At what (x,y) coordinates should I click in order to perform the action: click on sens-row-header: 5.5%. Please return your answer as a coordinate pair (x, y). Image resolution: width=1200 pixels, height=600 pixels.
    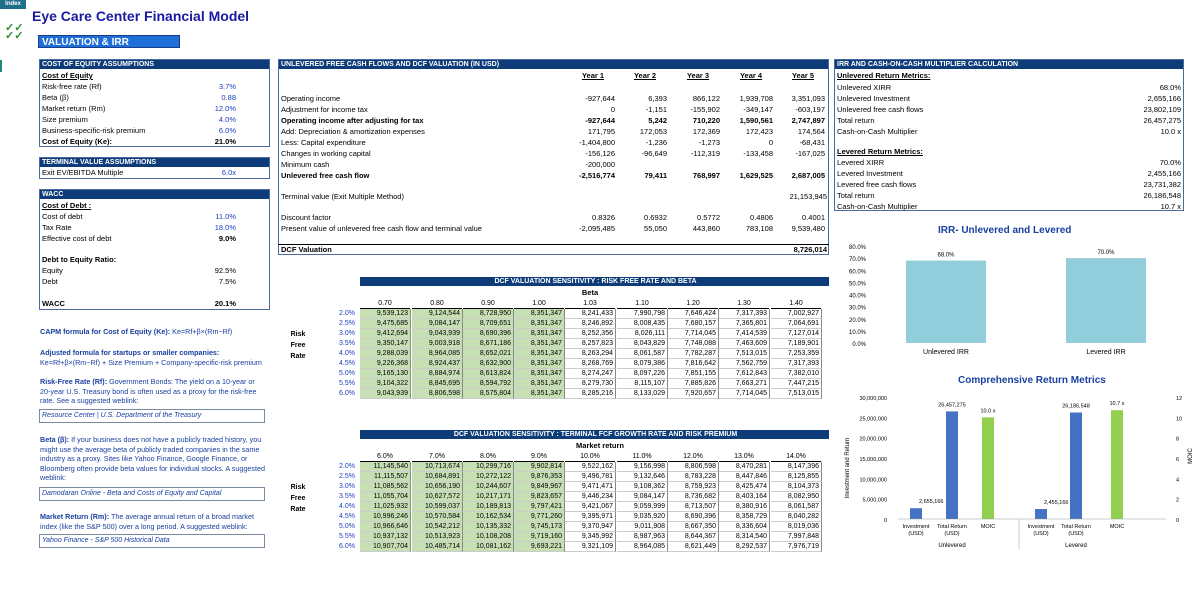
    Looking at the image, I should click on (347, 383).